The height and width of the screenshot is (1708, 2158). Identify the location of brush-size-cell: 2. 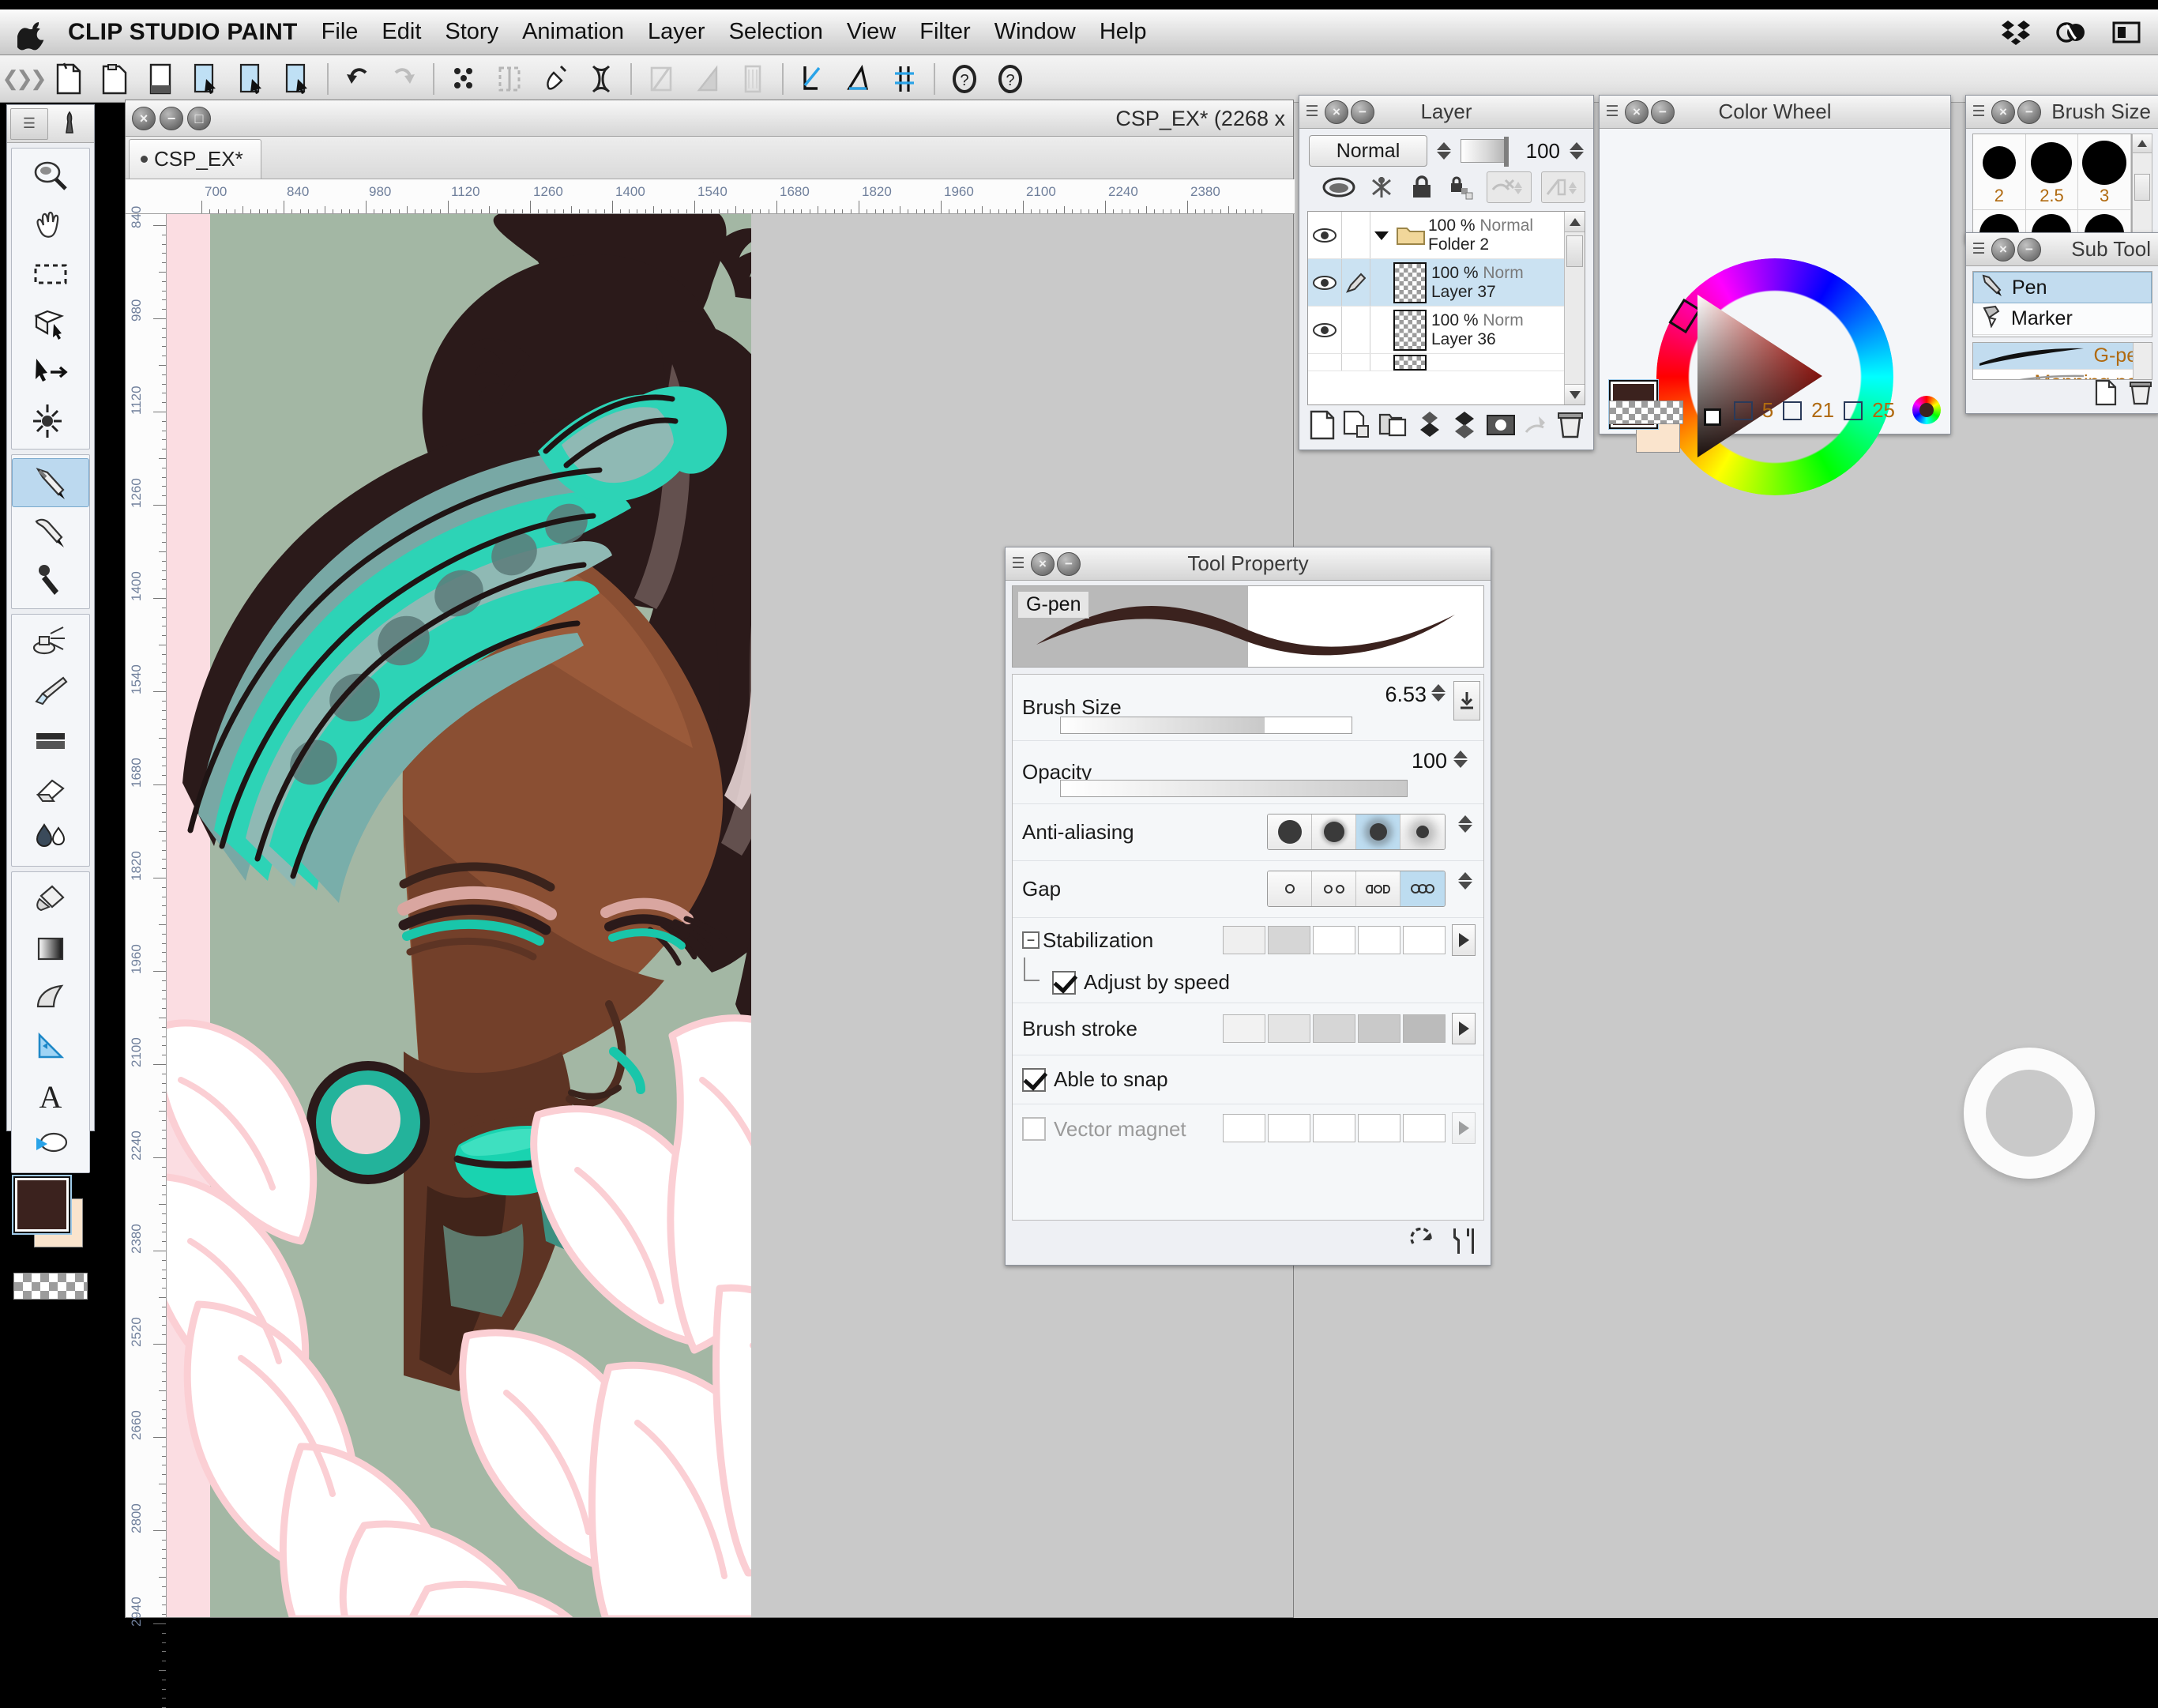
(1999, 172).